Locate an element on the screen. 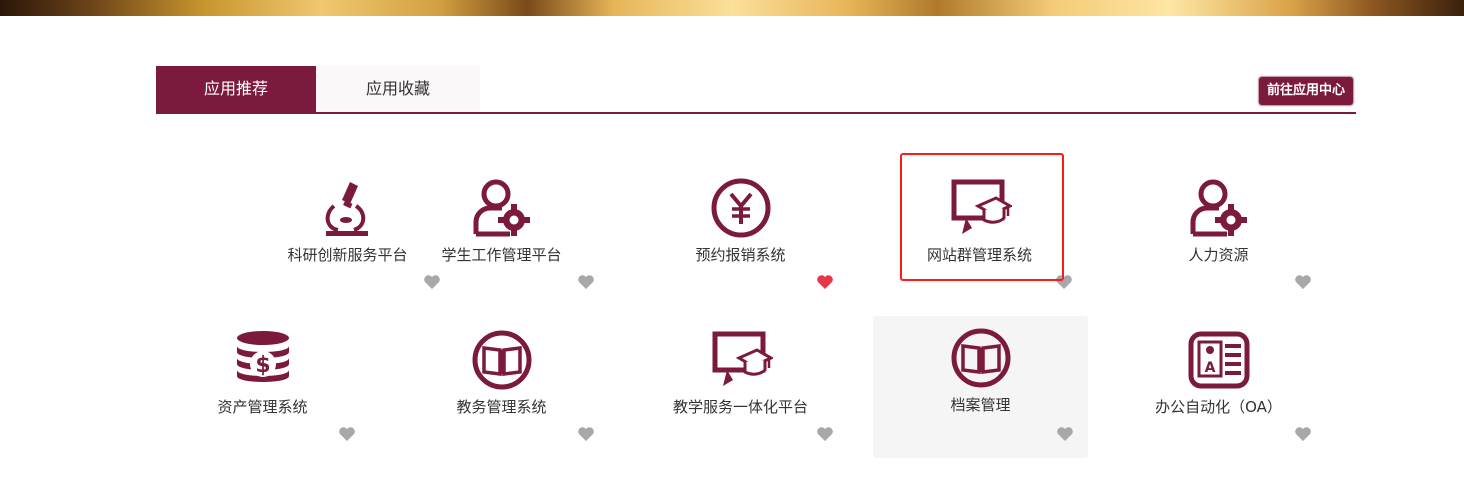 This screenshot has width=1464, height=490. app-name: 资产管理系统 is located at coordinates (262, 407).